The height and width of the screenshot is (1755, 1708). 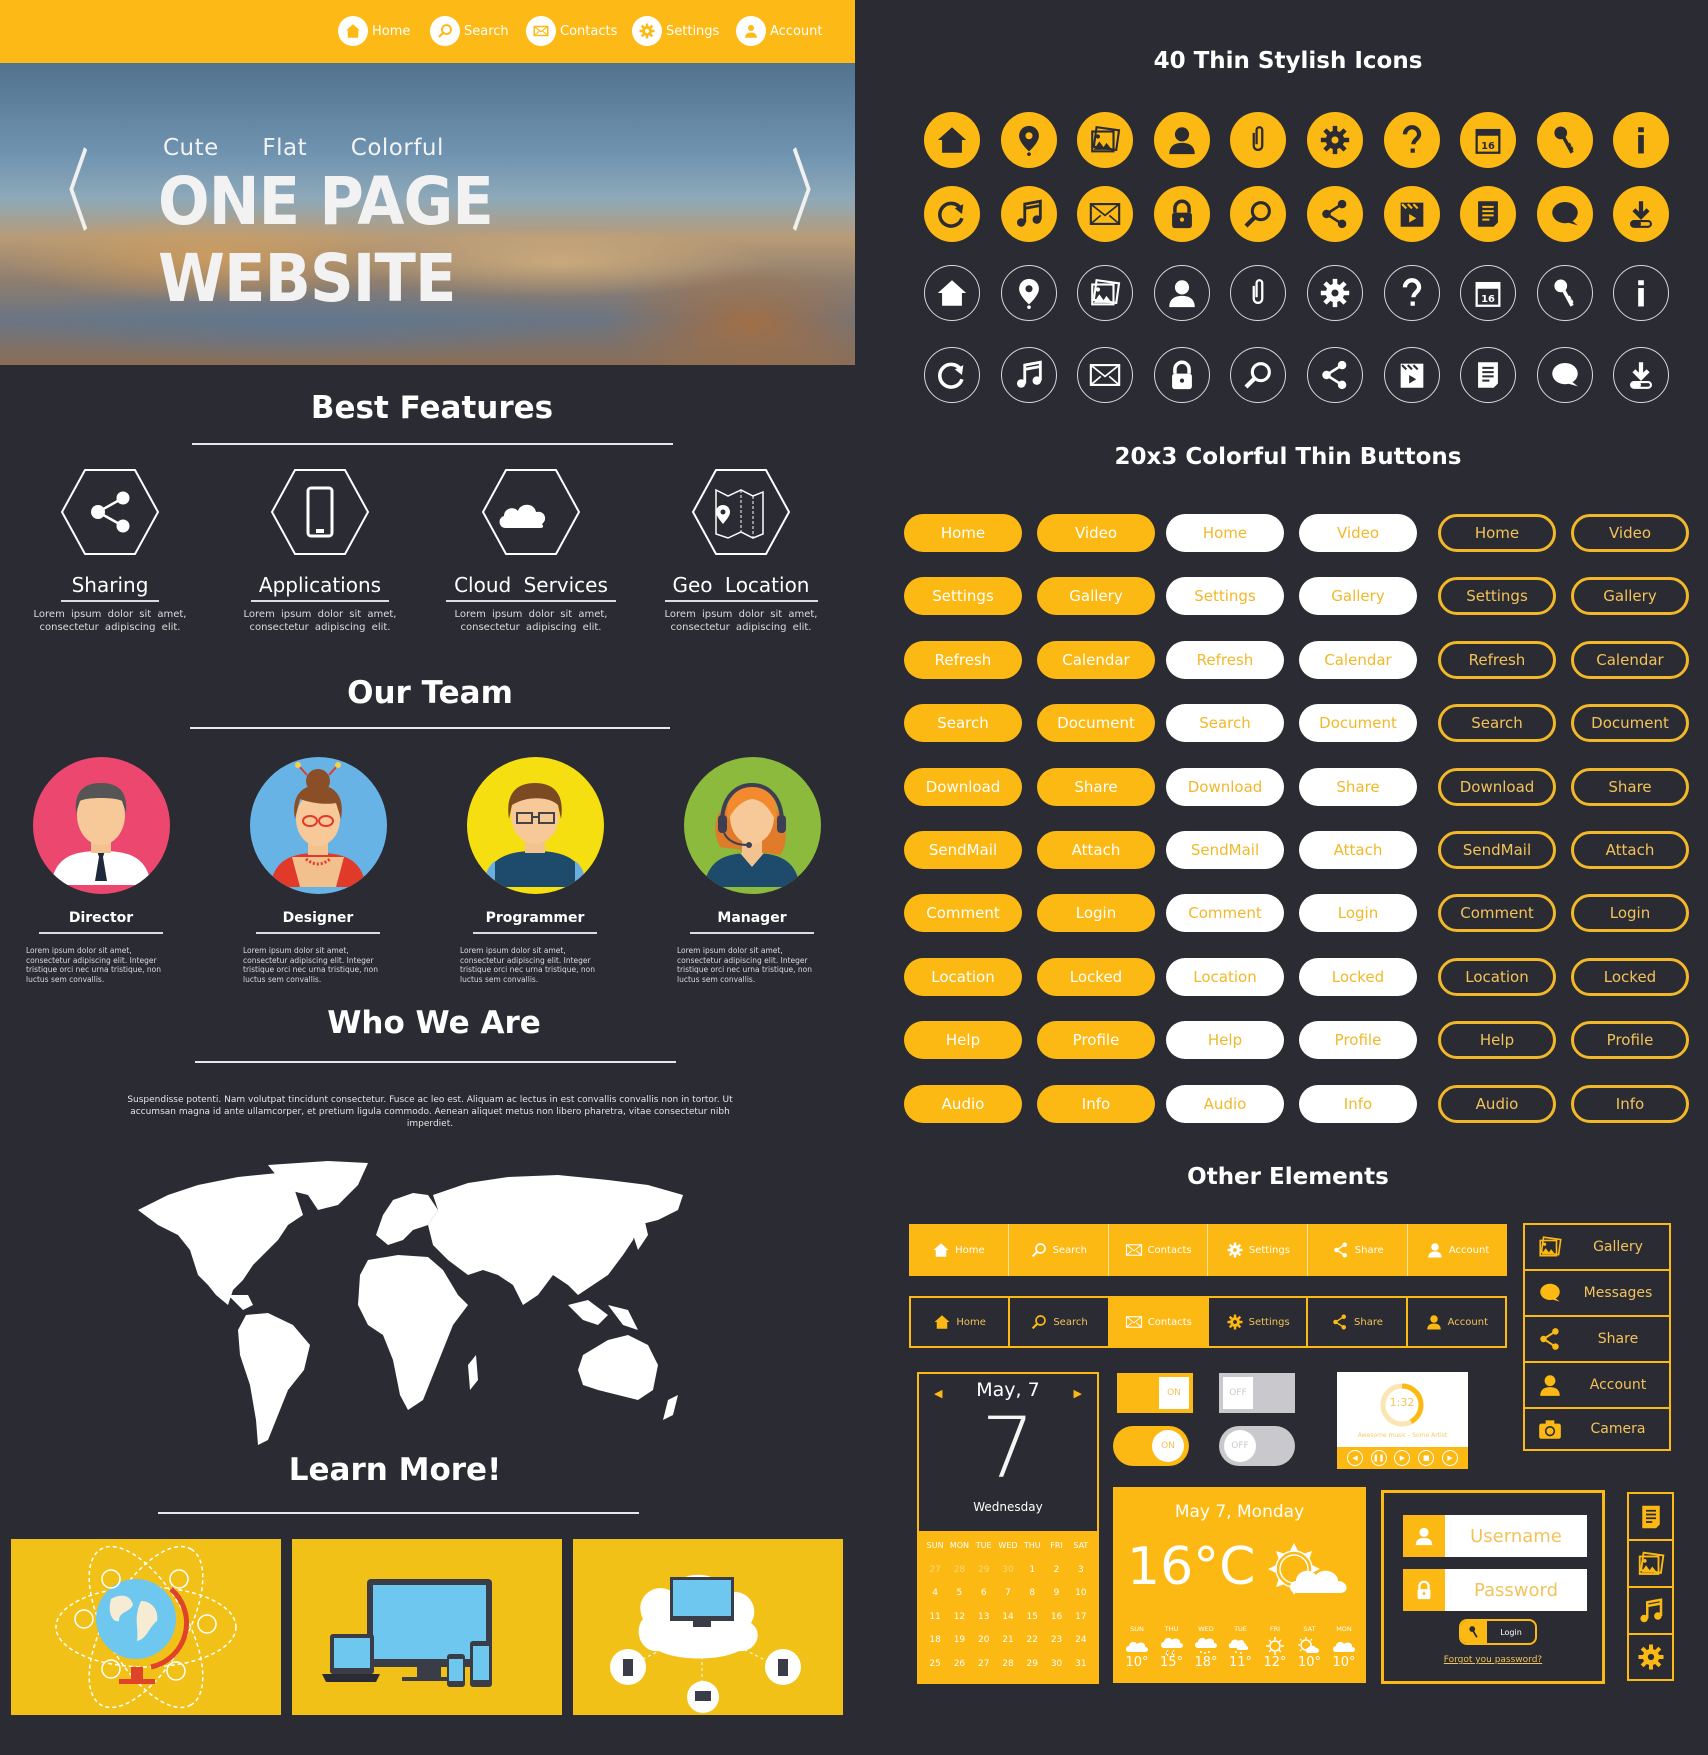 I want to click on button-login-outline: Login, so click(x=1630, y=913).